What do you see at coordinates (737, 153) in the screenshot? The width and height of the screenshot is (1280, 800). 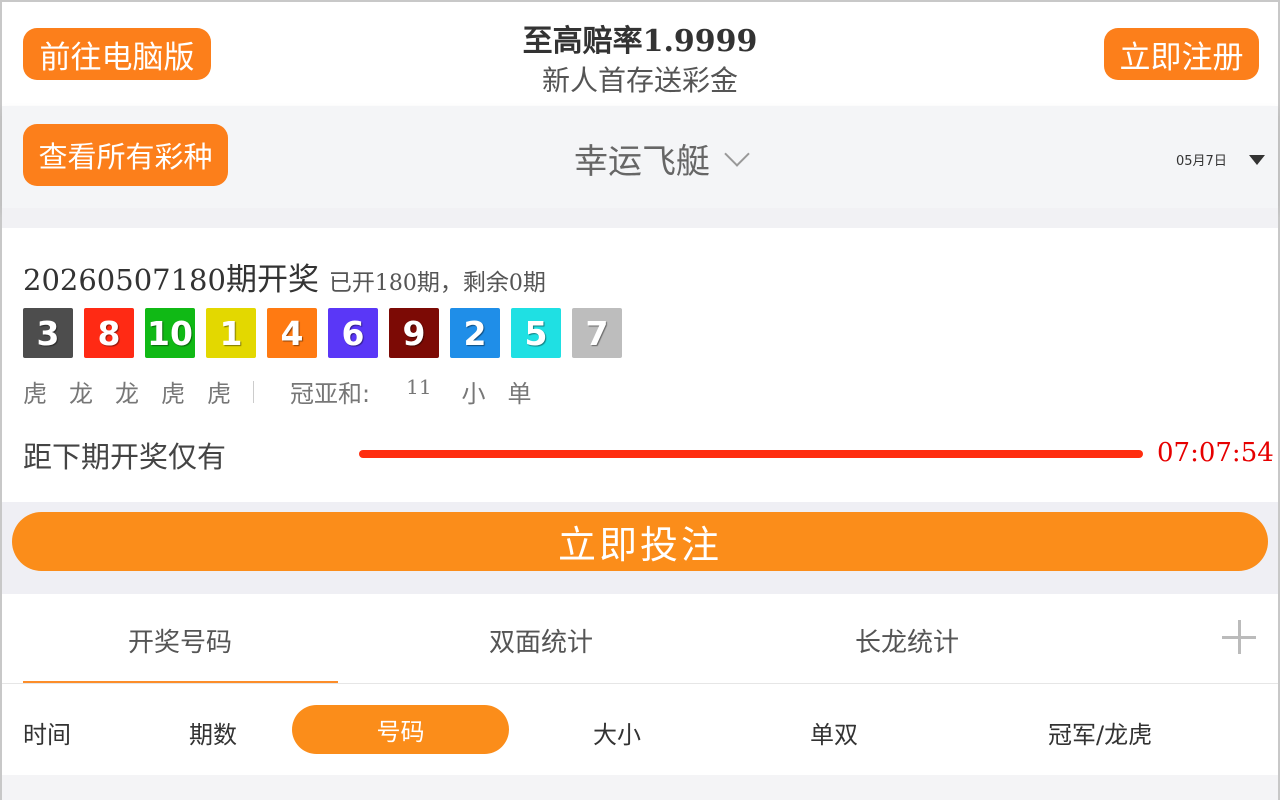 I see `chevron-down-icon` at bounding box center [737, 153].